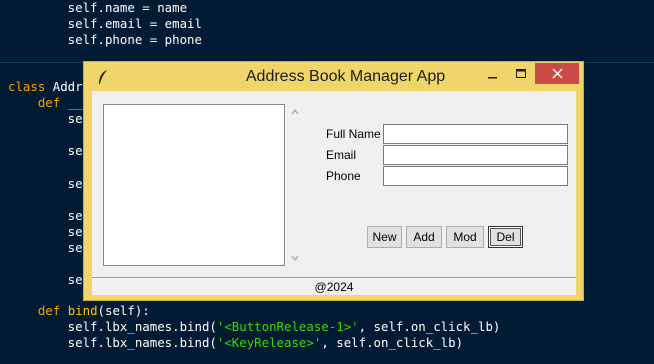 Image resolution: width=654 pixels, height=364 pixels. What do you see at coordinates (67, 86) in the screenshot?
I see `code-token: Addr` at bounding box center [67, 86].